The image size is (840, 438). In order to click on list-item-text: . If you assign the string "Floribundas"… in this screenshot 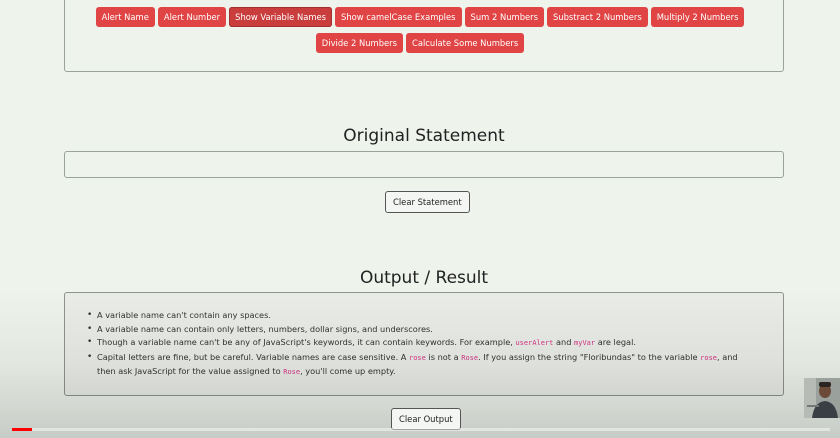, I will do `click(589, 356)`.